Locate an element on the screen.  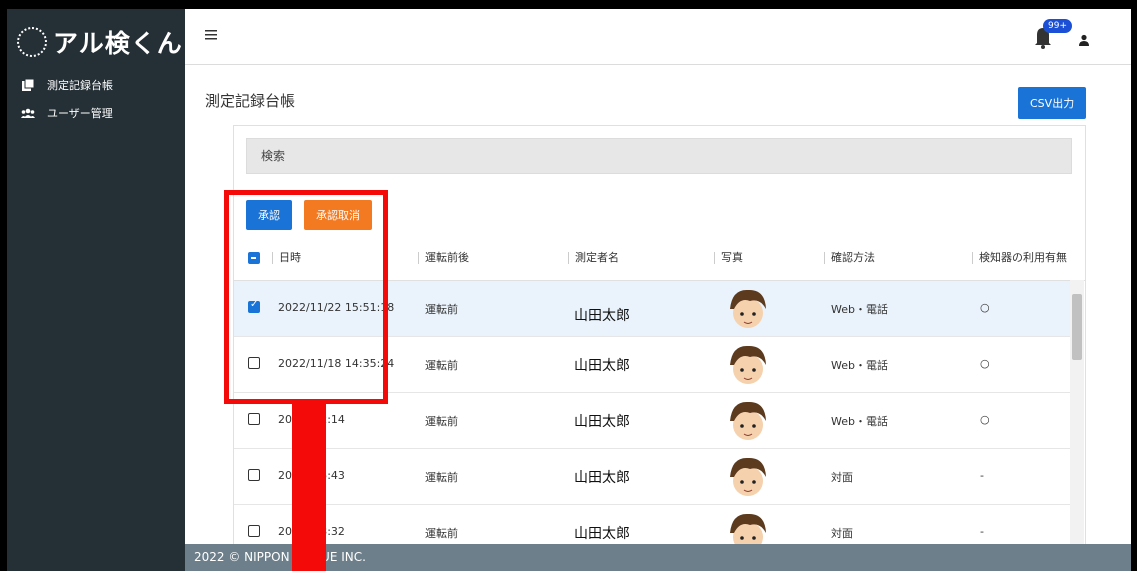
sidebar-item-ledger: 測定記録台帳 is located at coordinates (67, 85).